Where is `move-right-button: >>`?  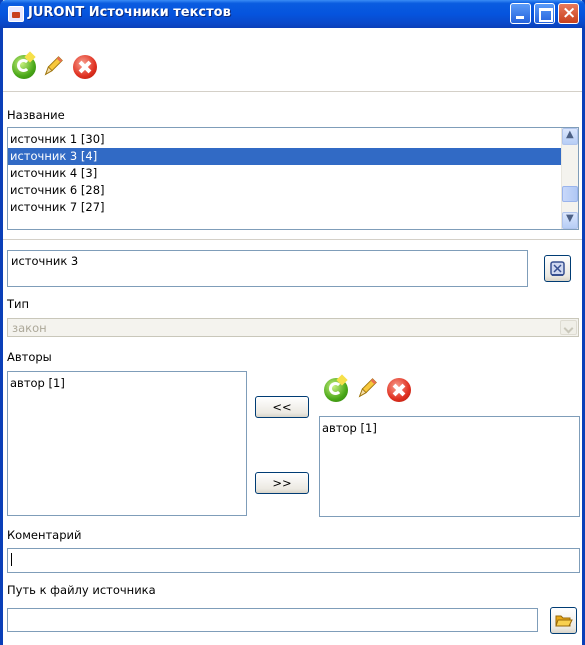
move-right-button: >> is located at coordinates (282, 483).